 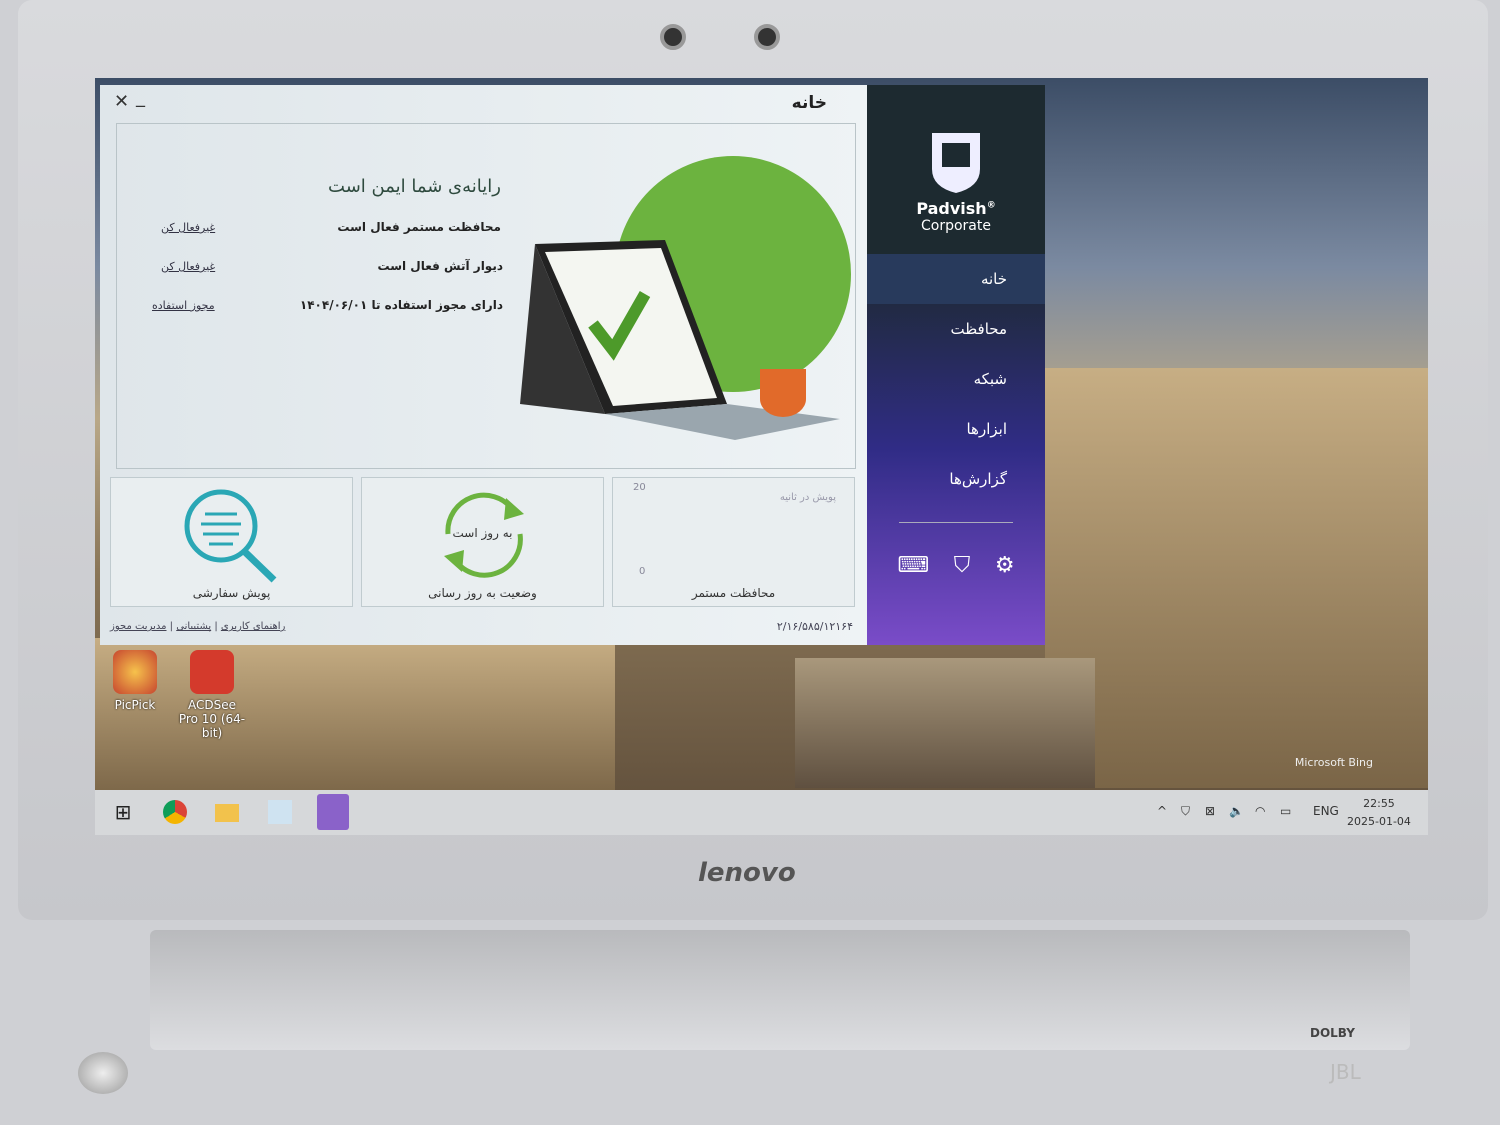 I want to click on license-link: مجوز استفاده, so click(x=183, y=305).